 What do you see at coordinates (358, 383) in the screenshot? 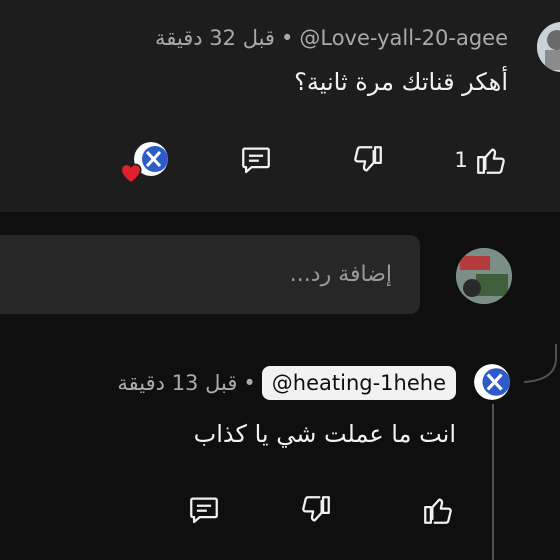
I see `mention-chip: @heating-1hehe` at bounding box center [358, 383].